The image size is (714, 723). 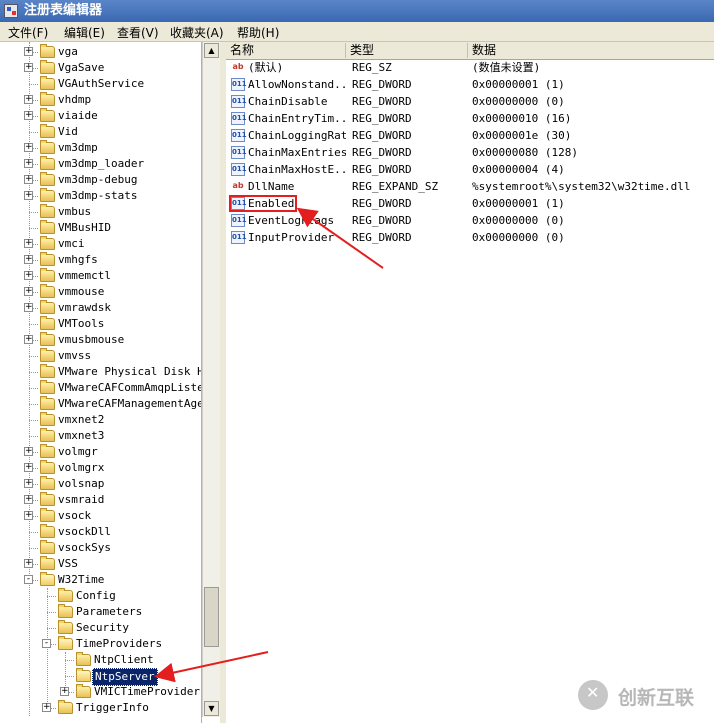 I want to click on tree-item: VMTools, so click(x=100, y=324).